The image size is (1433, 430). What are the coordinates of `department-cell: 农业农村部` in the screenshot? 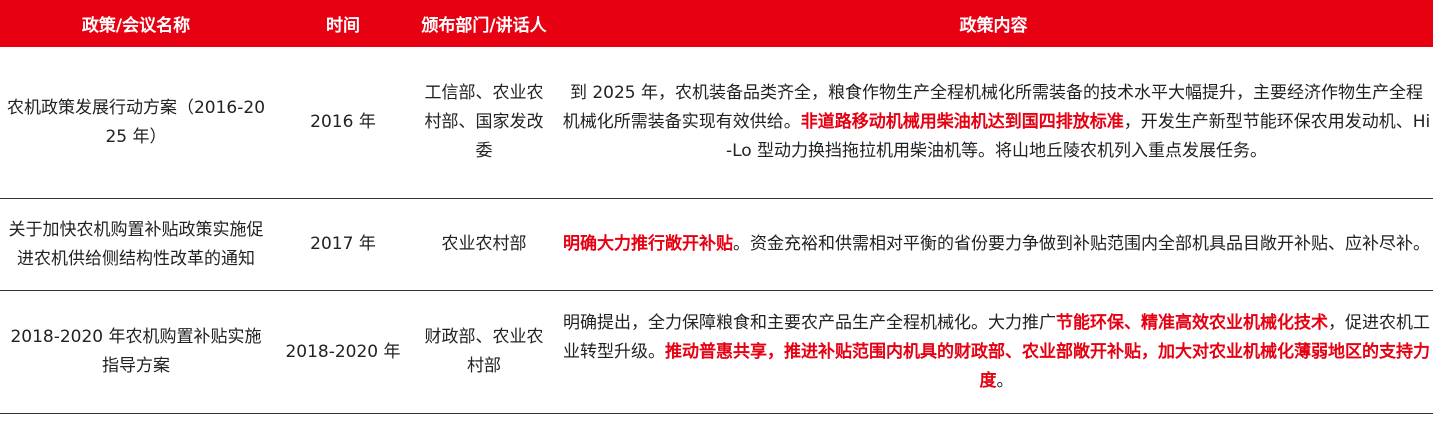 It's located at (484, 244).